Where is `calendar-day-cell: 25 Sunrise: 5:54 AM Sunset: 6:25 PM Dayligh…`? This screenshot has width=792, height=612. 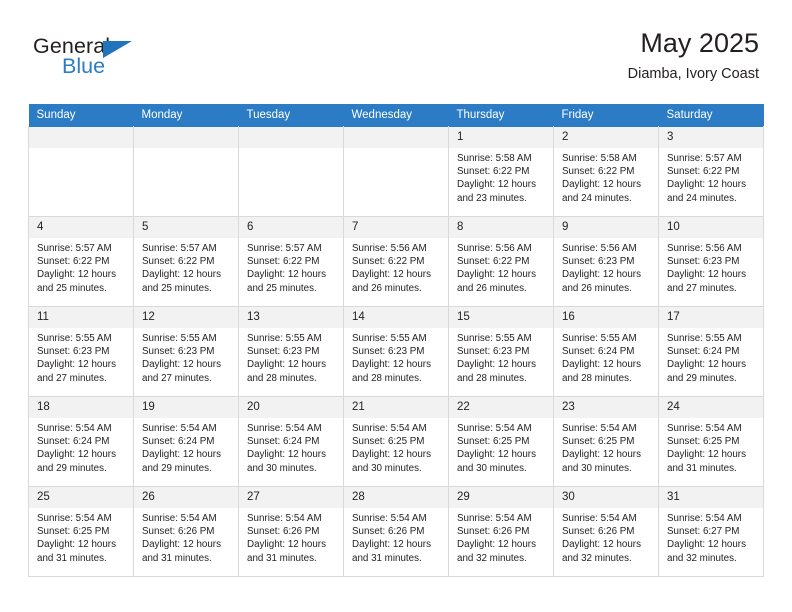 calendar-day-cell: 25 Sunrise: 5:54 AM Sunset: 6:25 PM Dayligh… is located at coordinates (81, 531).